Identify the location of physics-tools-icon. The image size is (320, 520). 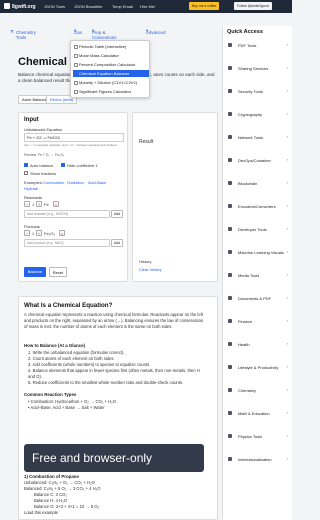
(230, 436).